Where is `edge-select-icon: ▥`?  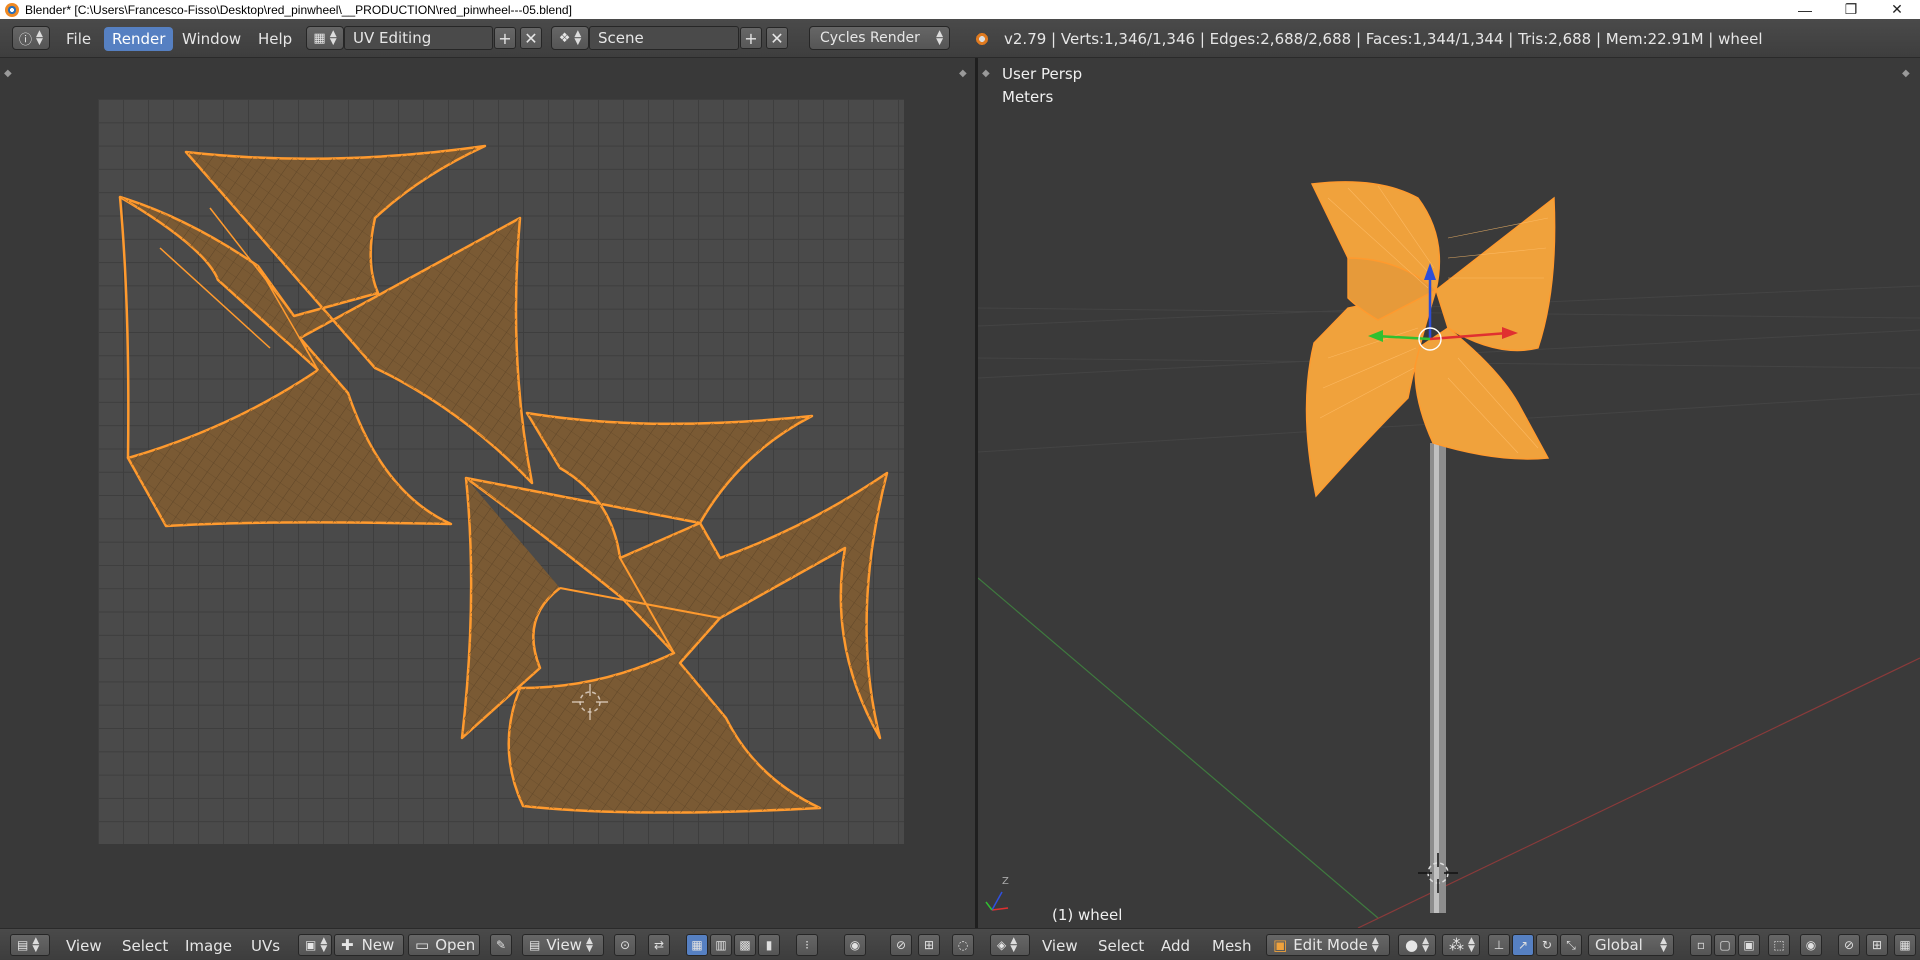
edge-select-icon: ▥ is located at coordinates (721, 945).